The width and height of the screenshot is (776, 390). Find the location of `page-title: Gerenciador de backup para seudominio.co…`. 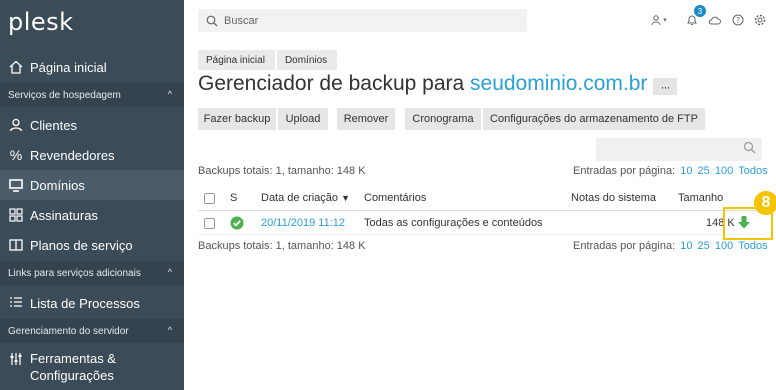

page-title: Gerenciador de backup para seudominio.co… is located at coordinates (423, 83).